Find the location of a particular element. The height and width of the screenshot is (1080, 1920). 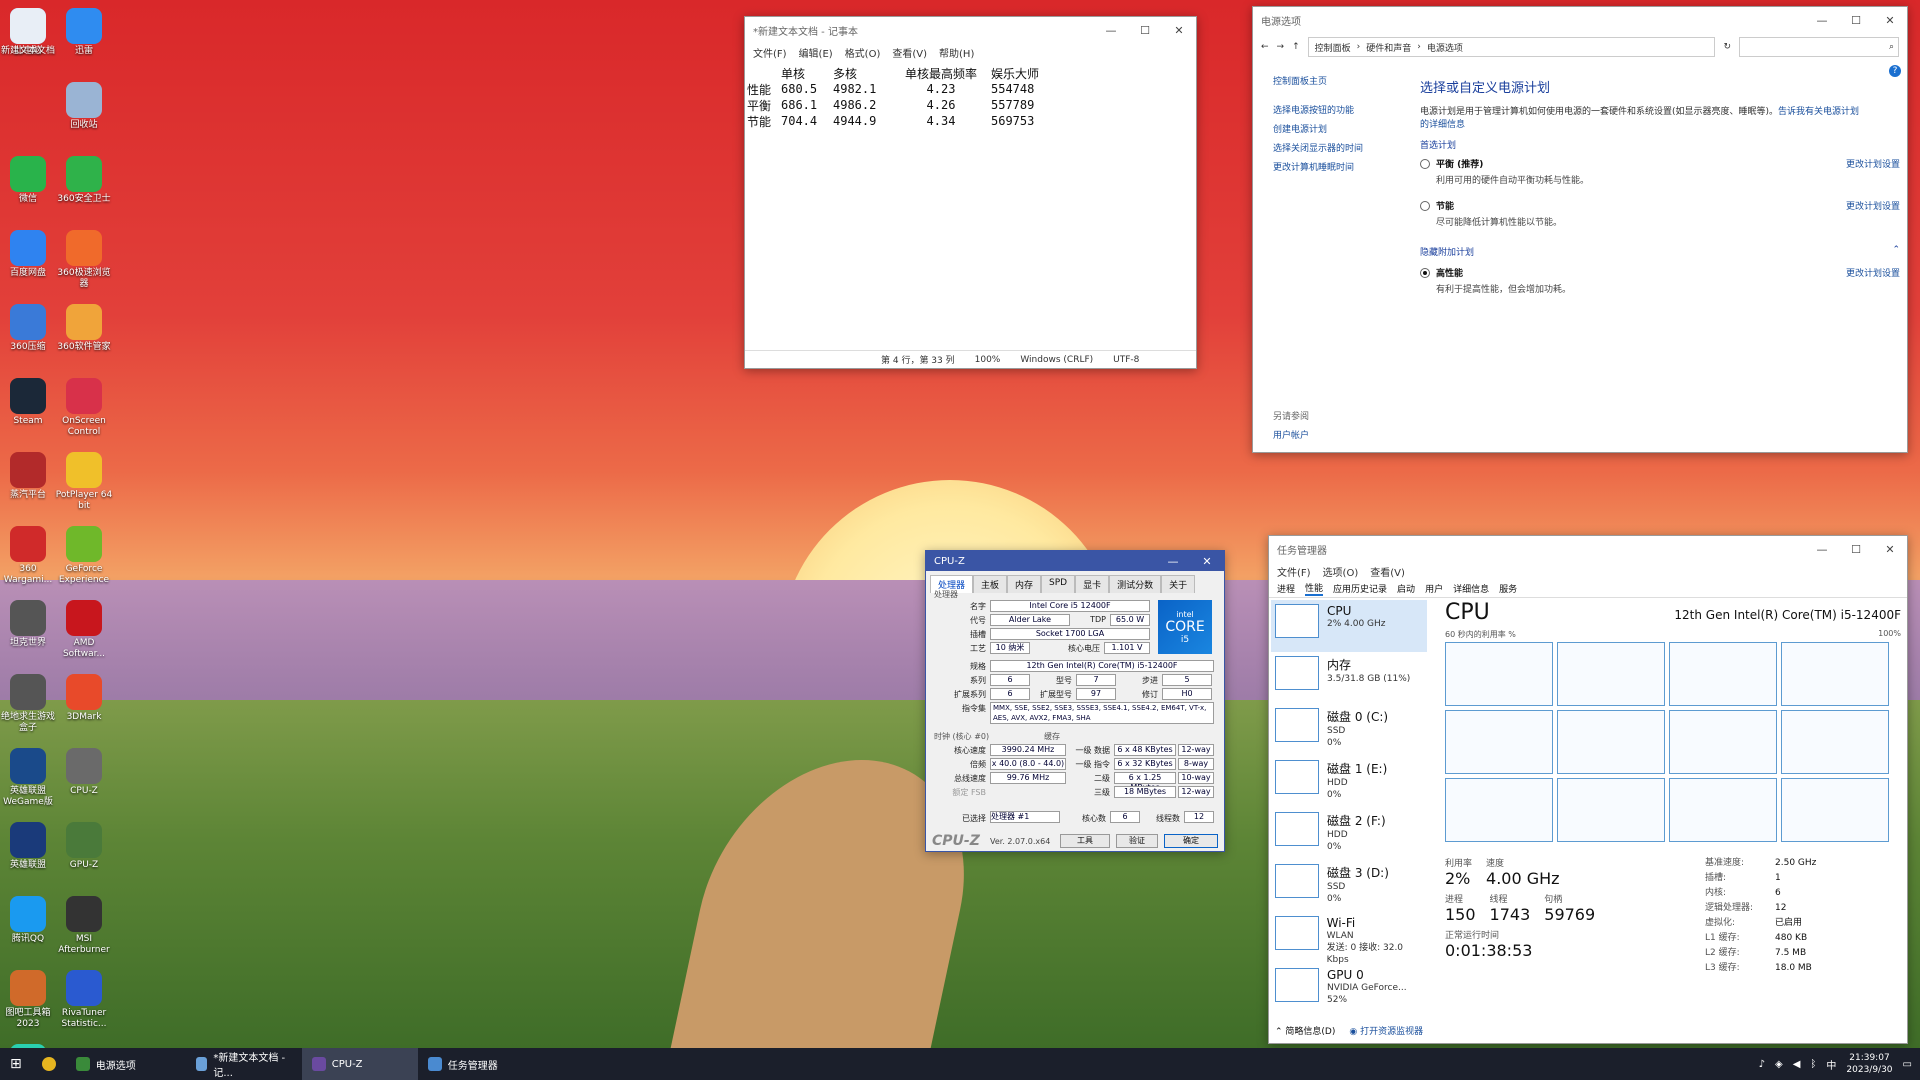

desktop-icon: 360极速浏览器 is located at coordinates (84, 261).